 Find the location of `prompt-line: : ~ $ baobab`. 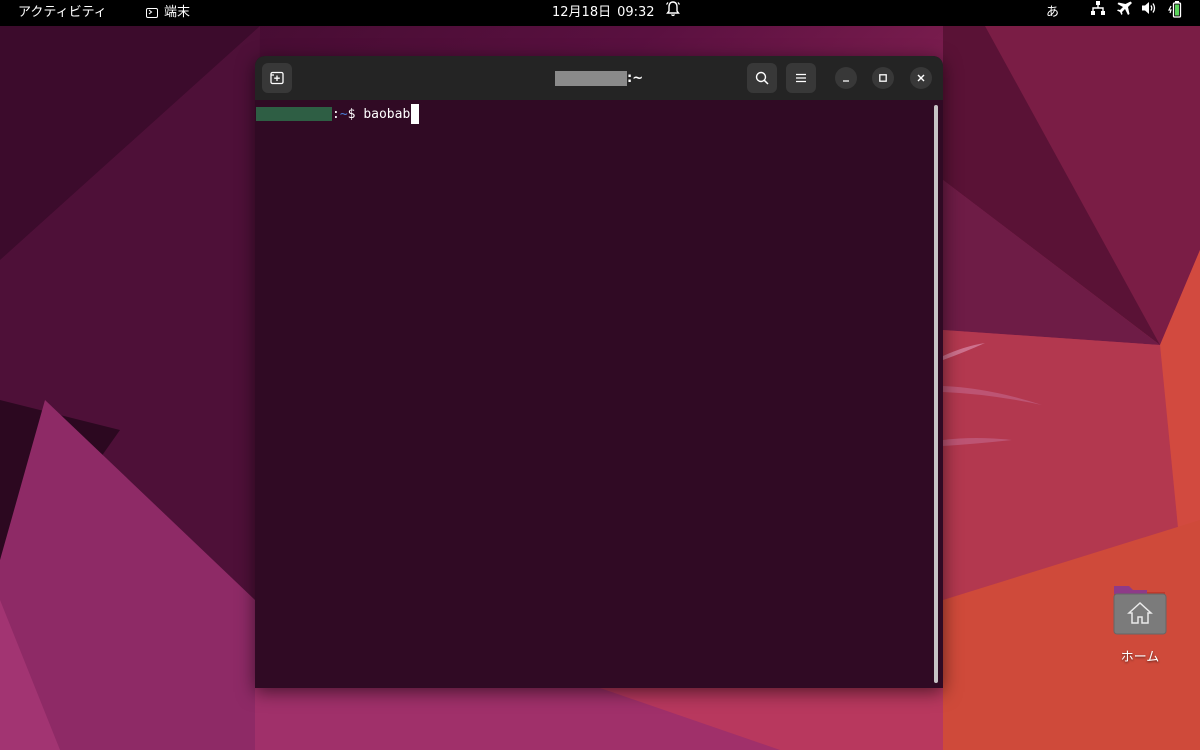

prompt-line: : ~ $ baobab is located at coordinates (338, 114).